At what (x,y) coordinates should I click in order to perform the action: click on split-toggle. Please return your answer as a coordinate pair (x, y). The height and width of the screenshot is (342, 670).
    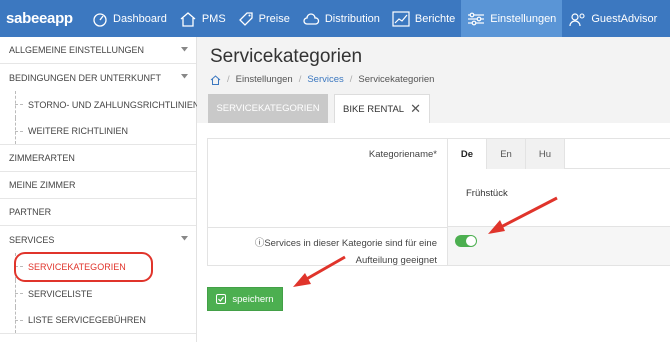
    Looking at the image, I should click on (466, 241).